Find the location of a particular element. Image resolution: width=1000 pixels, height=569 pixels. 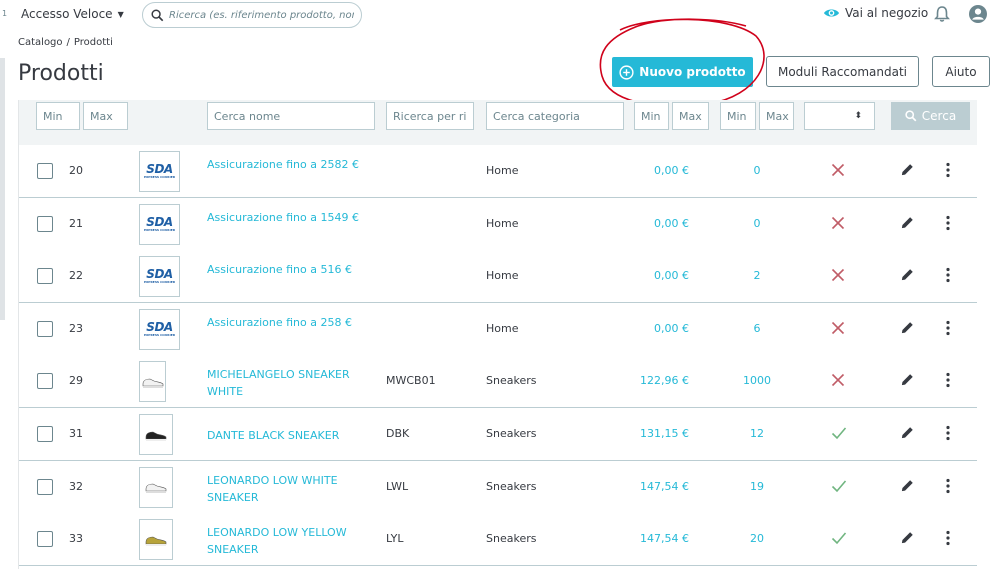

sneaker-image is located at coordinates (156, 541).